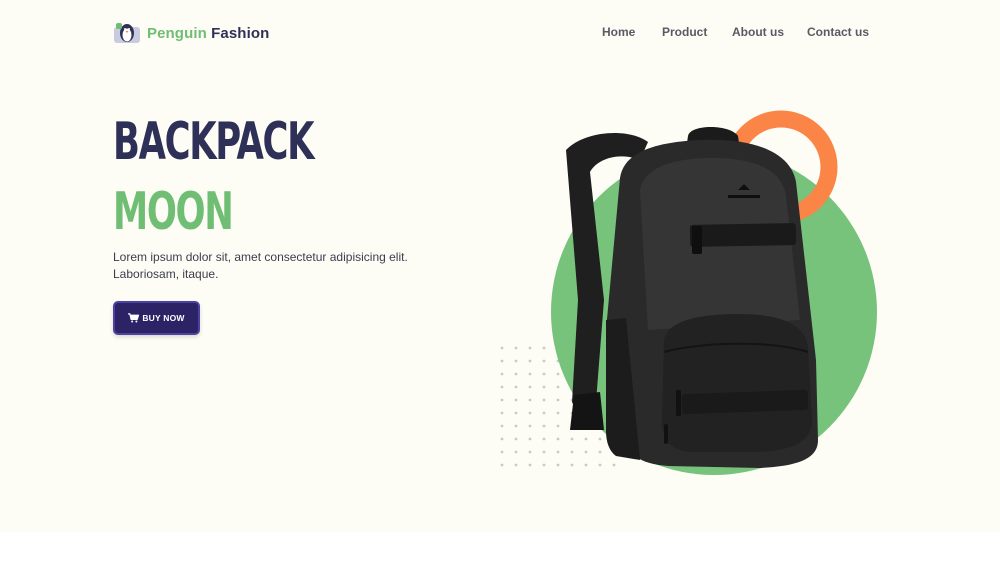 The height and width of the screenshot is (563, 1000). I want to click on nav-home: Home, so click(618, 32).